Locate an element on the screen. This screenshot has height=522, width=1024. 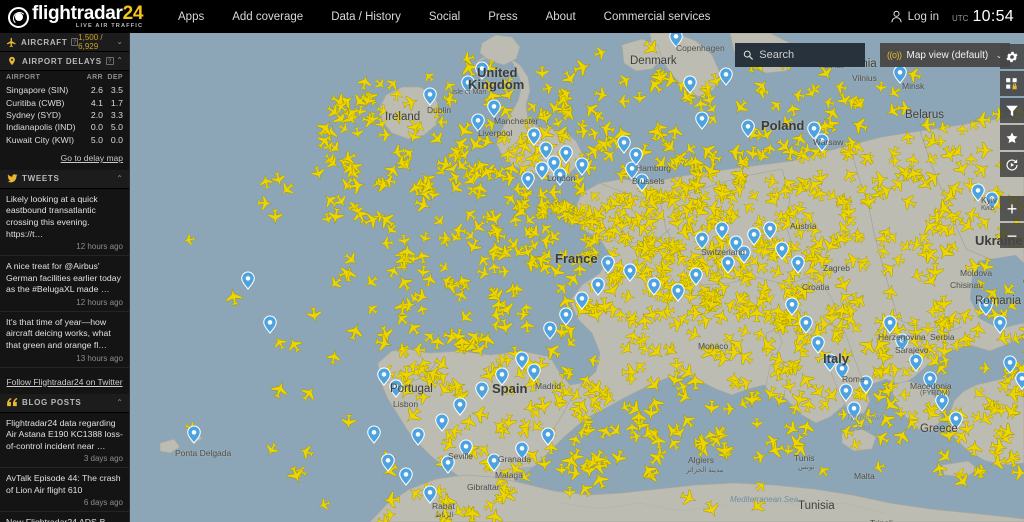
clock-time: 10:54 is located at coordinates (993, 16).